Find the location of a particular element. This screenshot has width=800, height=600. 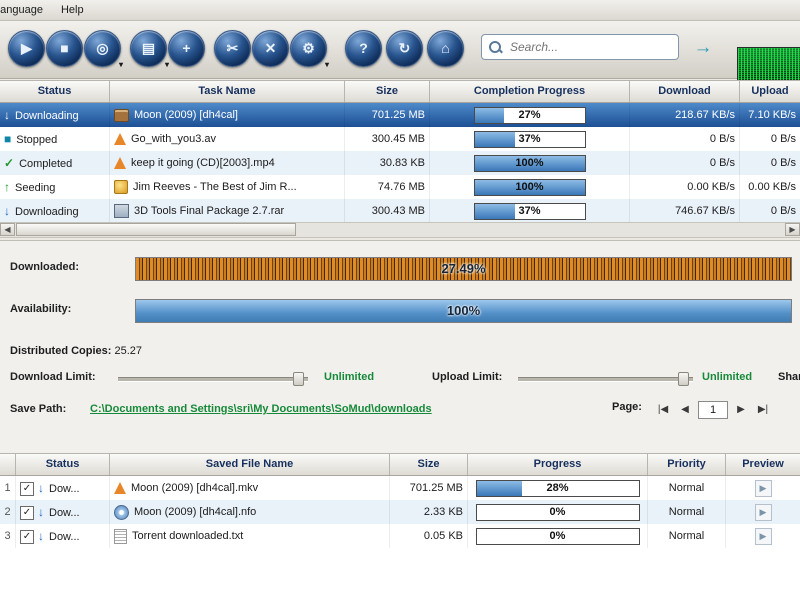

upload-limit-label: Upload Limit: is located at coordinates (467, 377).